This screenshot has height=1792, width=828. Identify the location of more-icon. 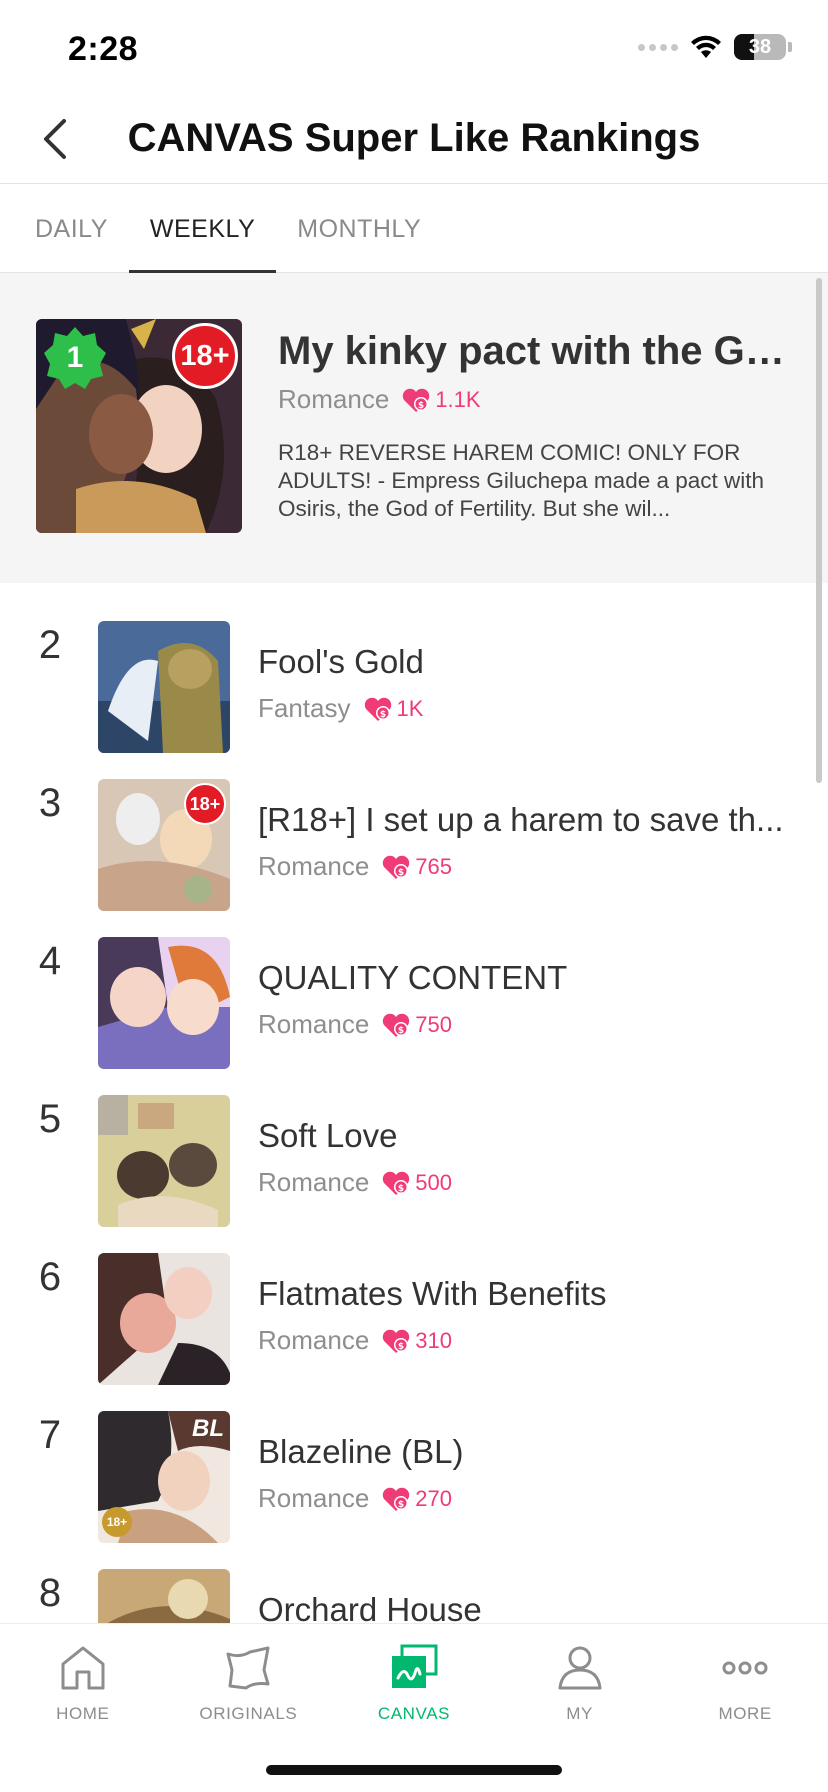
(745, 1668).